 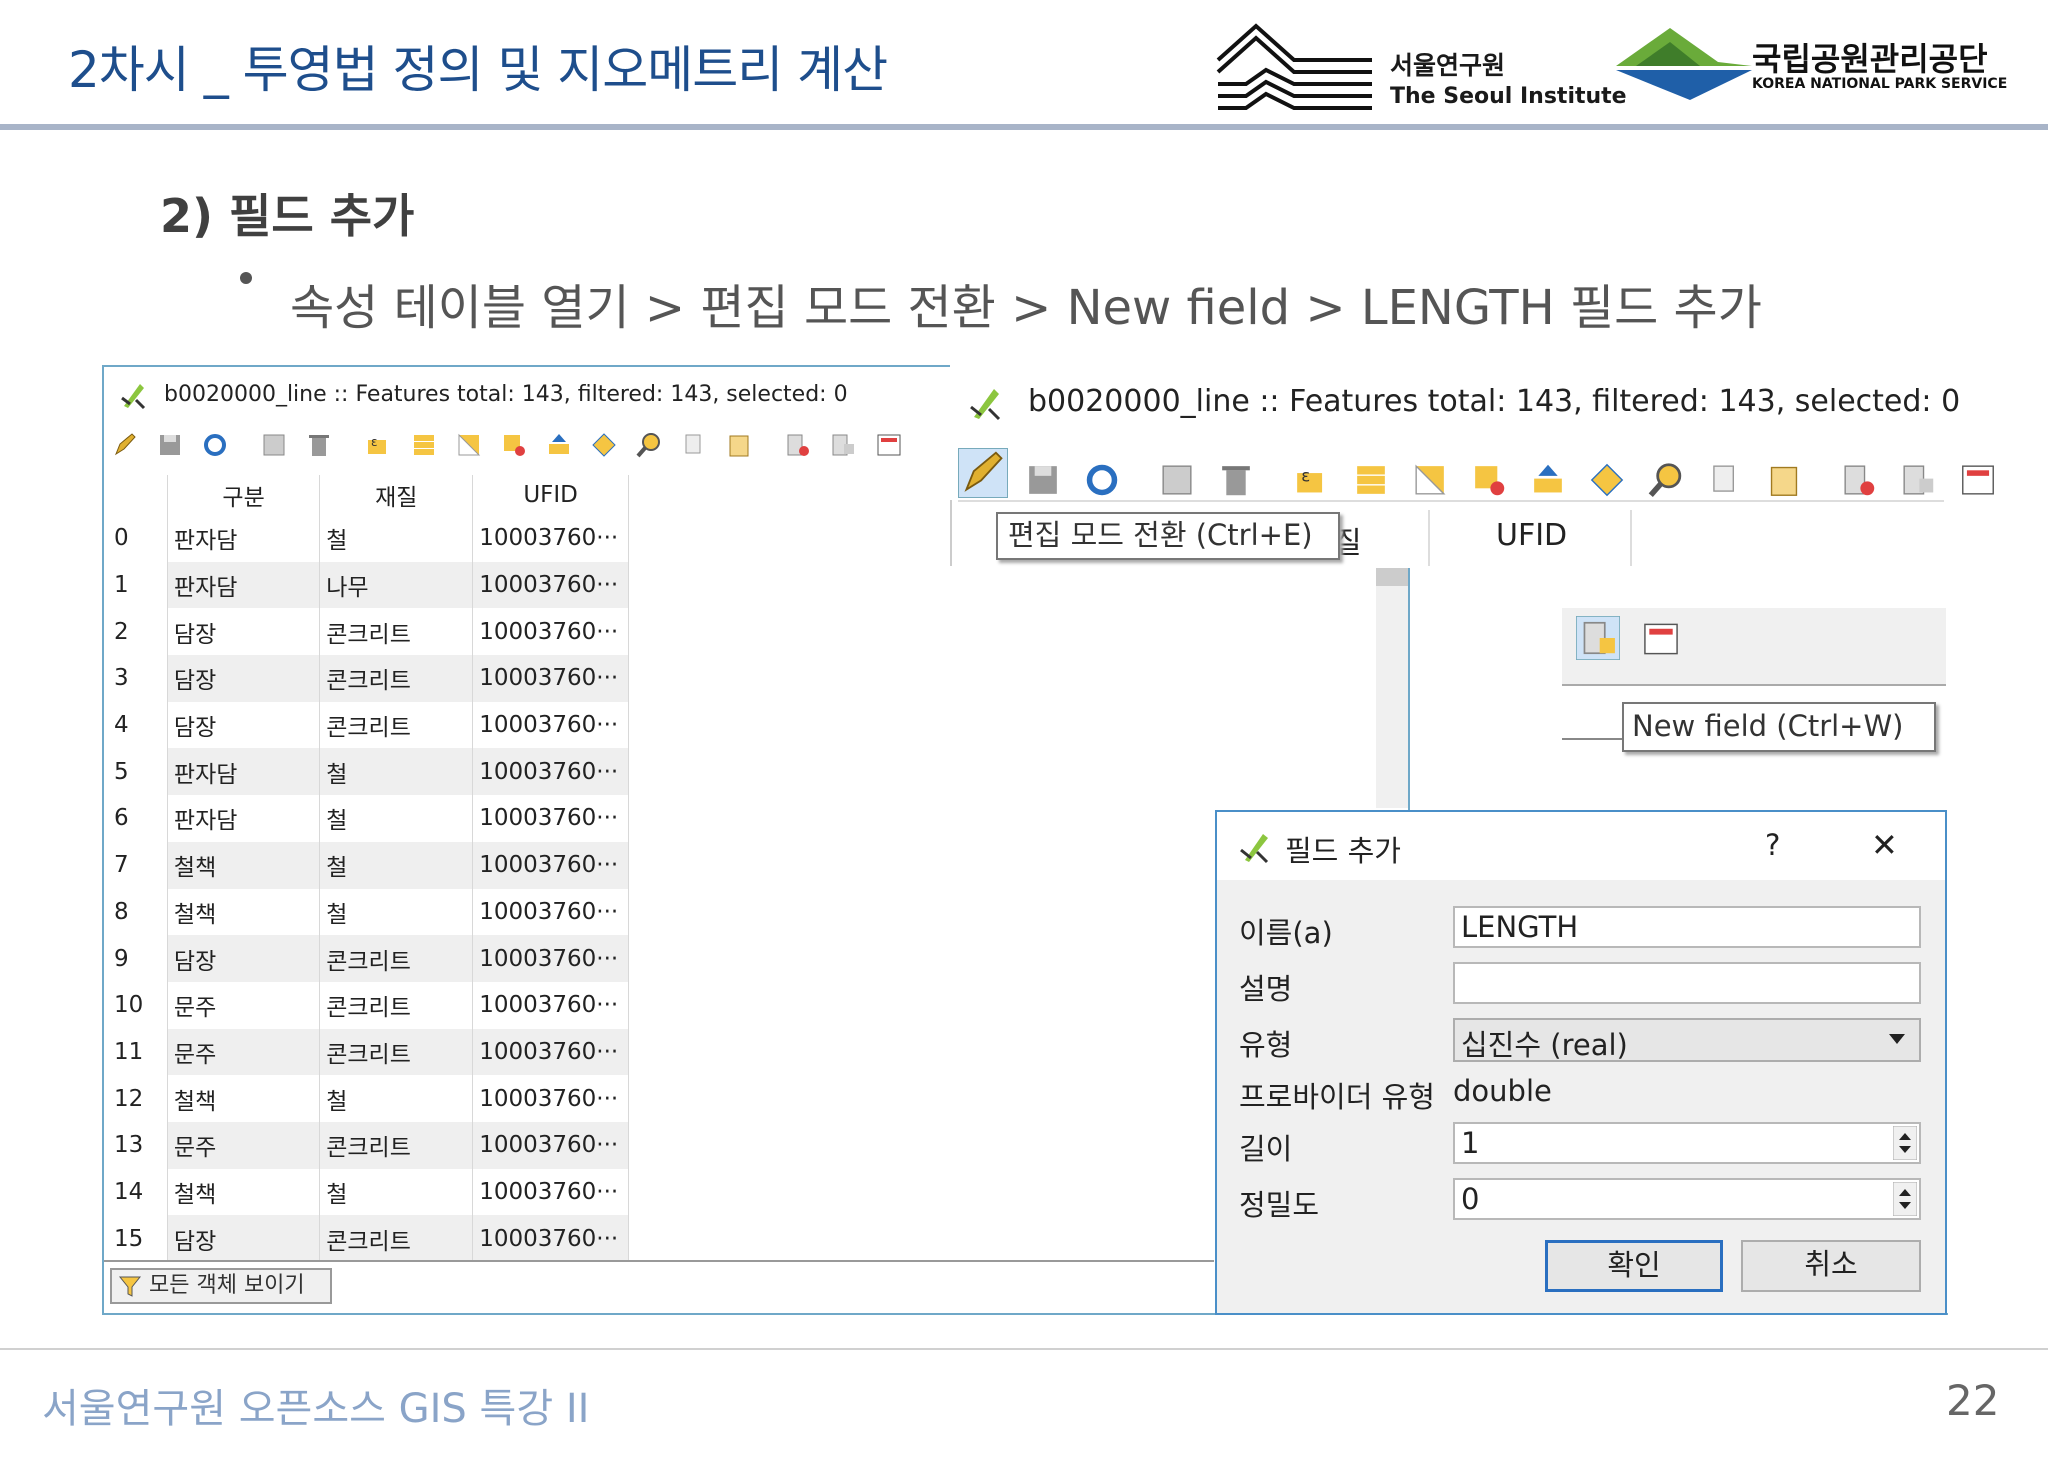 What do you see at coordinates (136, 958) in the screenshot?
I see `row-index: 9` at bounding box center [136, 958].